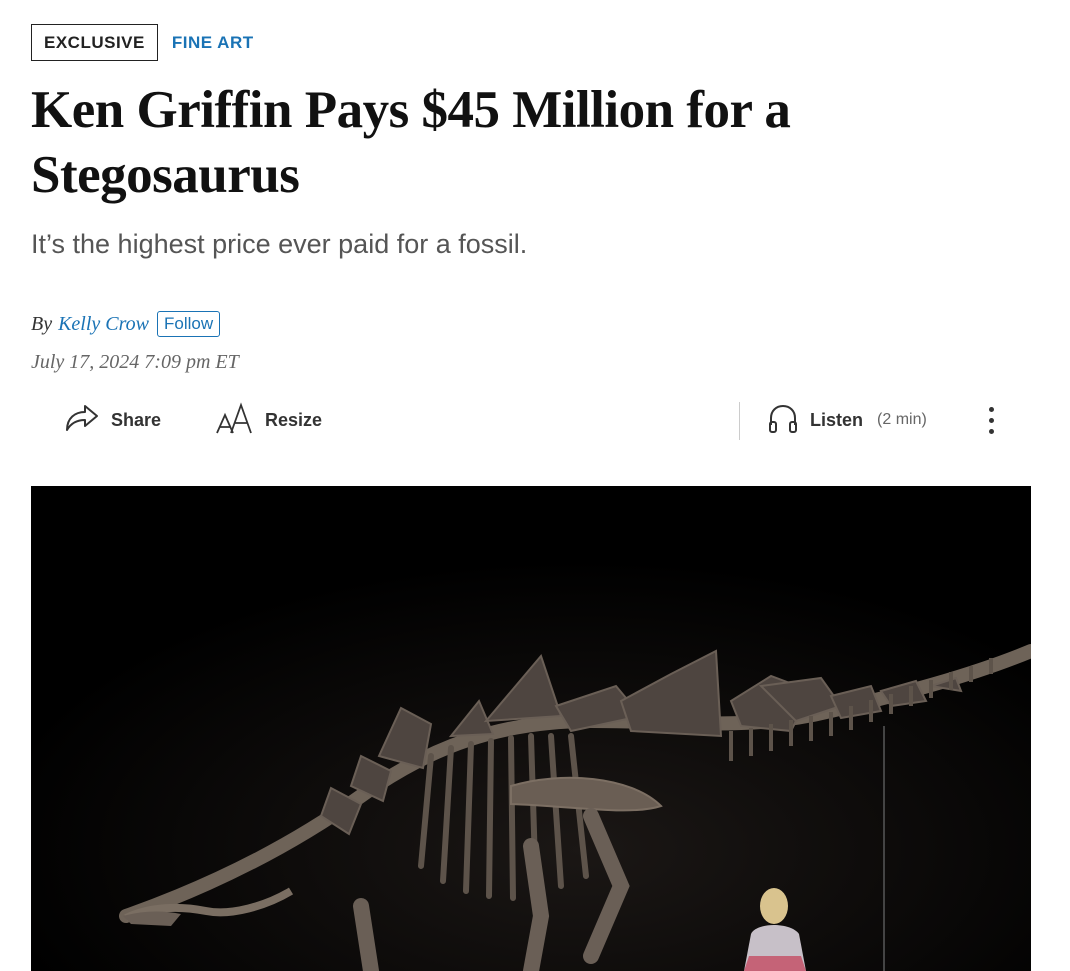 The width and height of the screenshot is (1070, 971). I want to click on byline: By Kelly Crow Follow, so click(126, 324).